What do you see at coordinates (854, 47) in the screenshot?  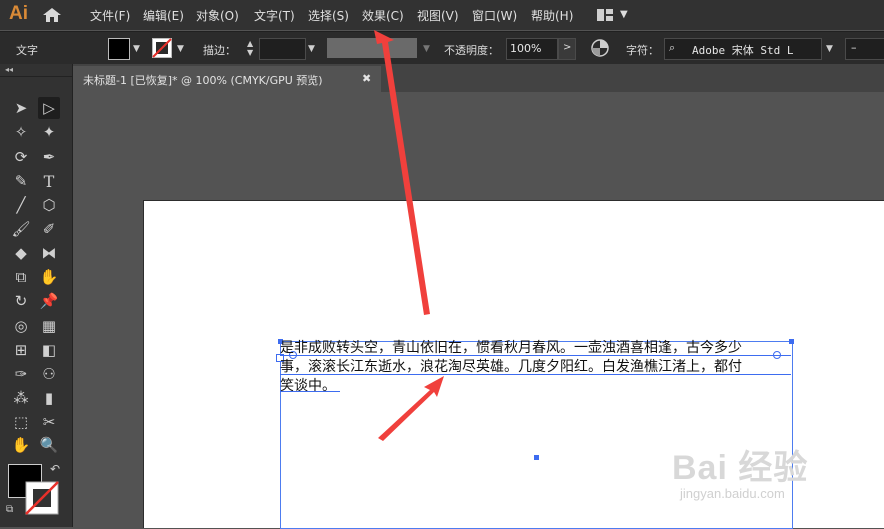 I see `font-style-value: –` at bounding box center [854, 47].